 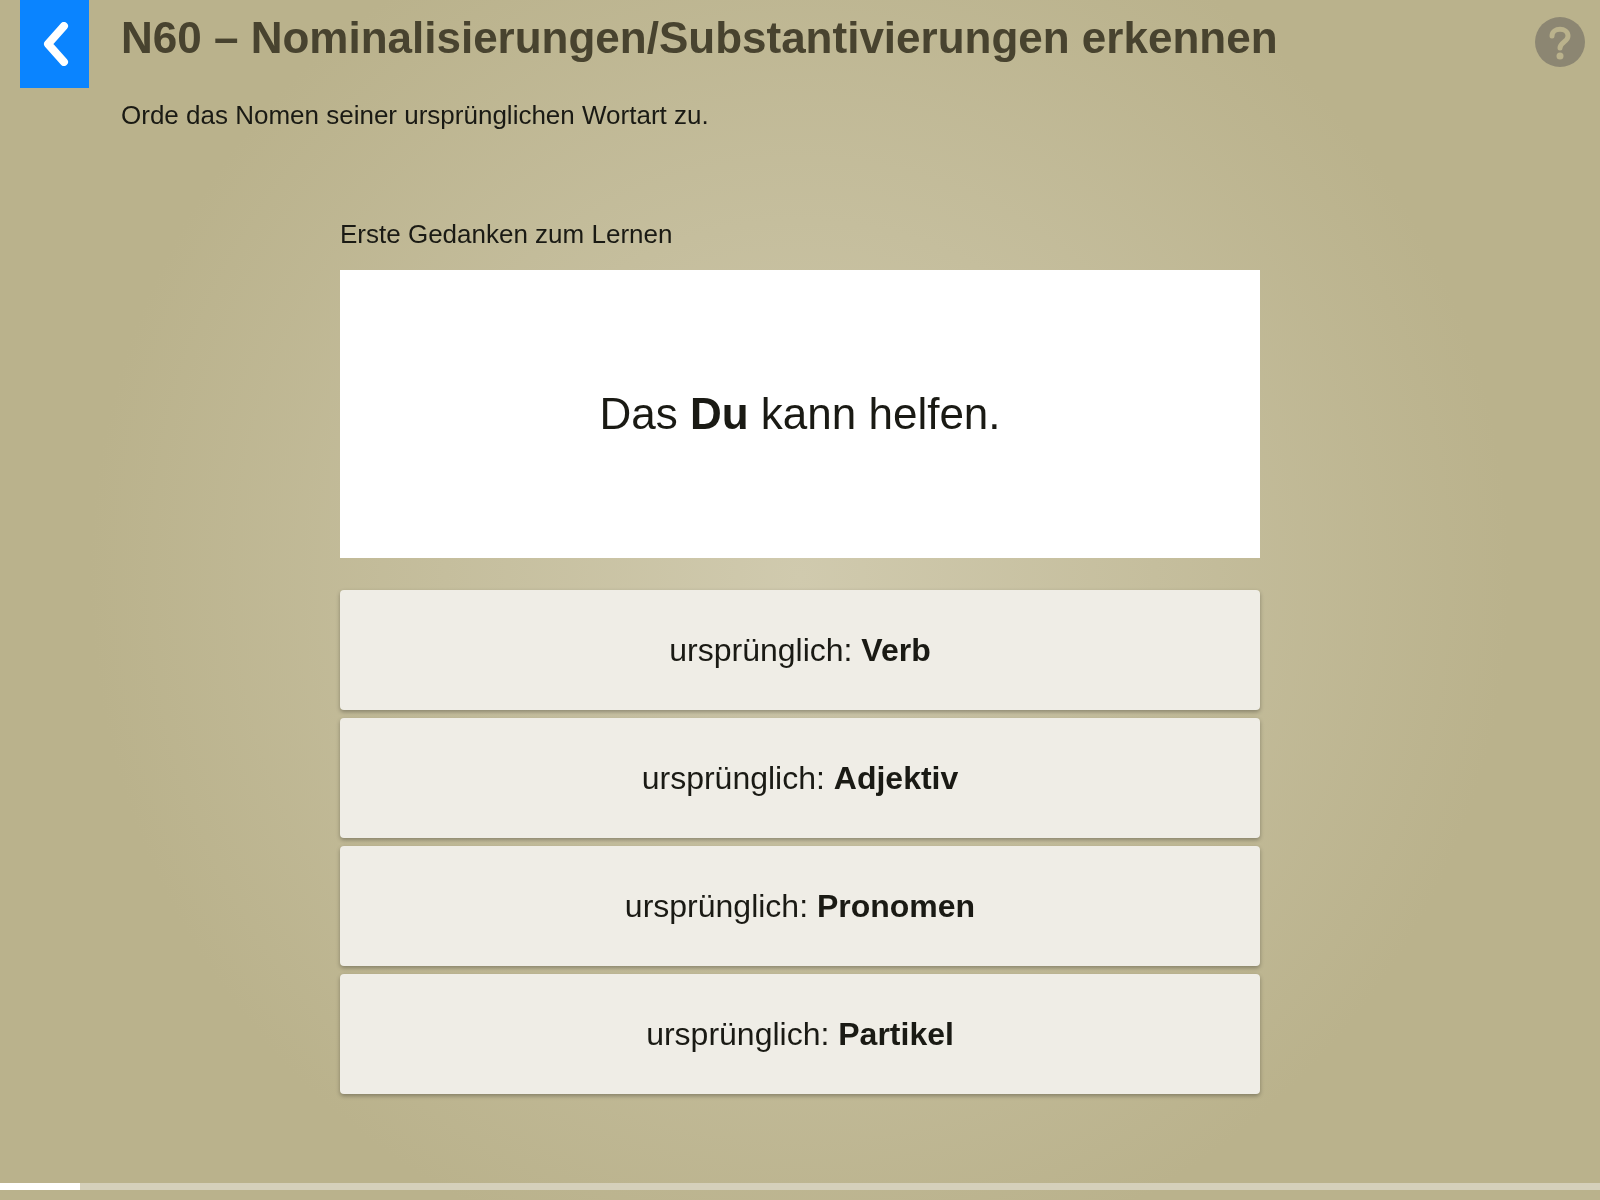 I want to click on instruction-text: Orde das Nomen seiner ursprünglichen Wortart zu., so click(x=415, y=115).